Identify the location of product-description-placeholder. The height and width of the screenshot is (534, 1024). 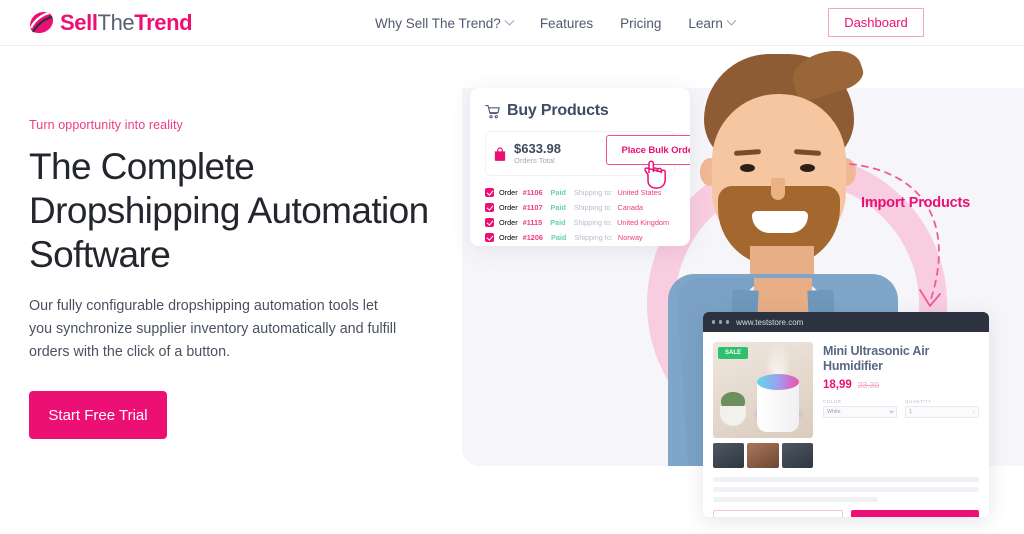
(846, 485).